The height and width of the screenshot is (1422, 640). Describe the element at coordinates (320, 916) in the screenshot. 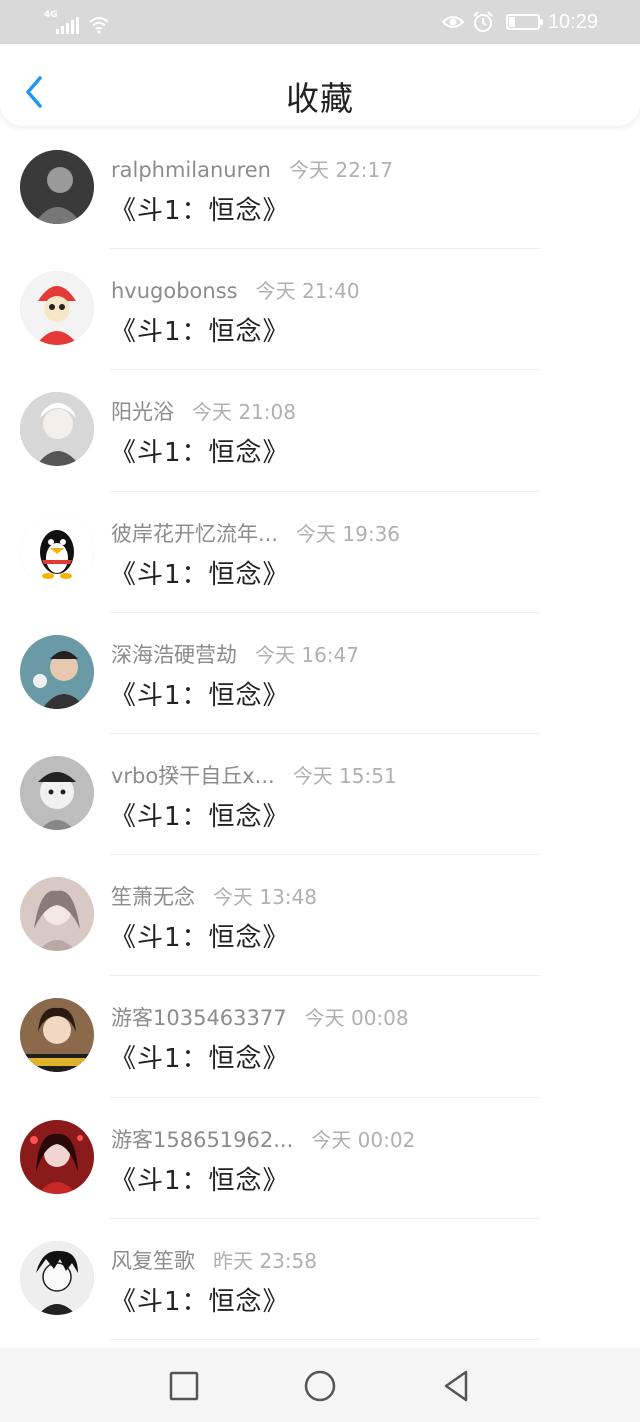

I see `list-item: 笙萧无念 今天 13:48 《斗1：恒念》` at that location.